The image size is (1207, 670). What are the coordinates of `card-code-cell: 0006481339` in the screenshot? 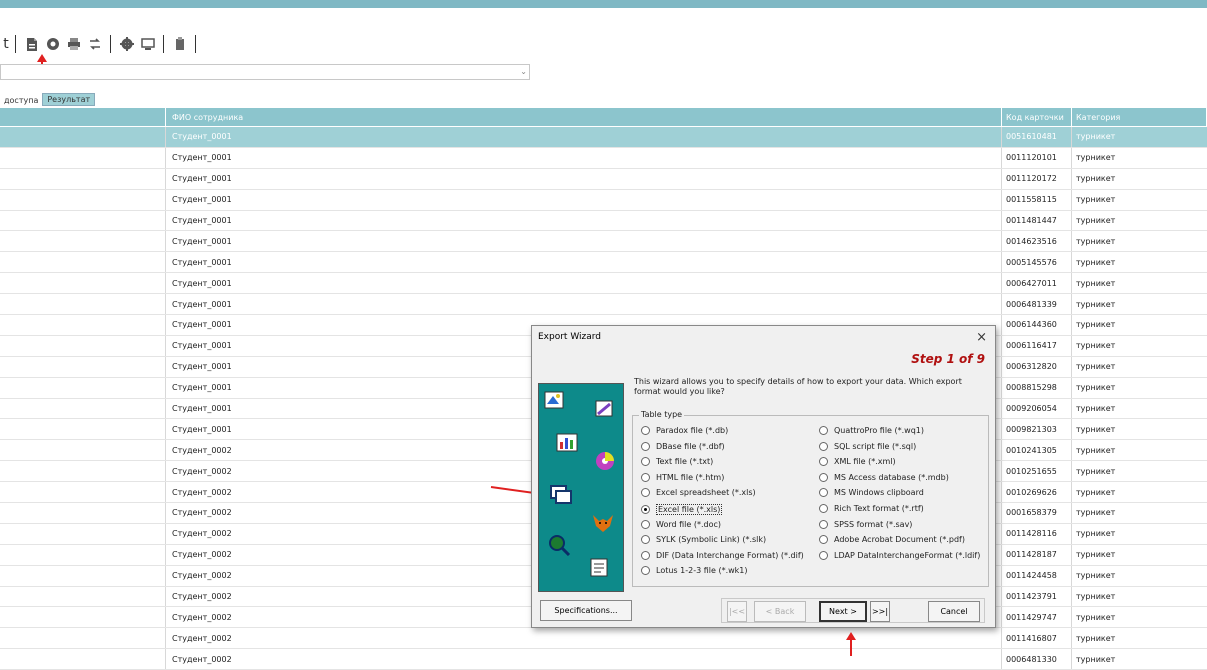 It's located at (1037, 304).